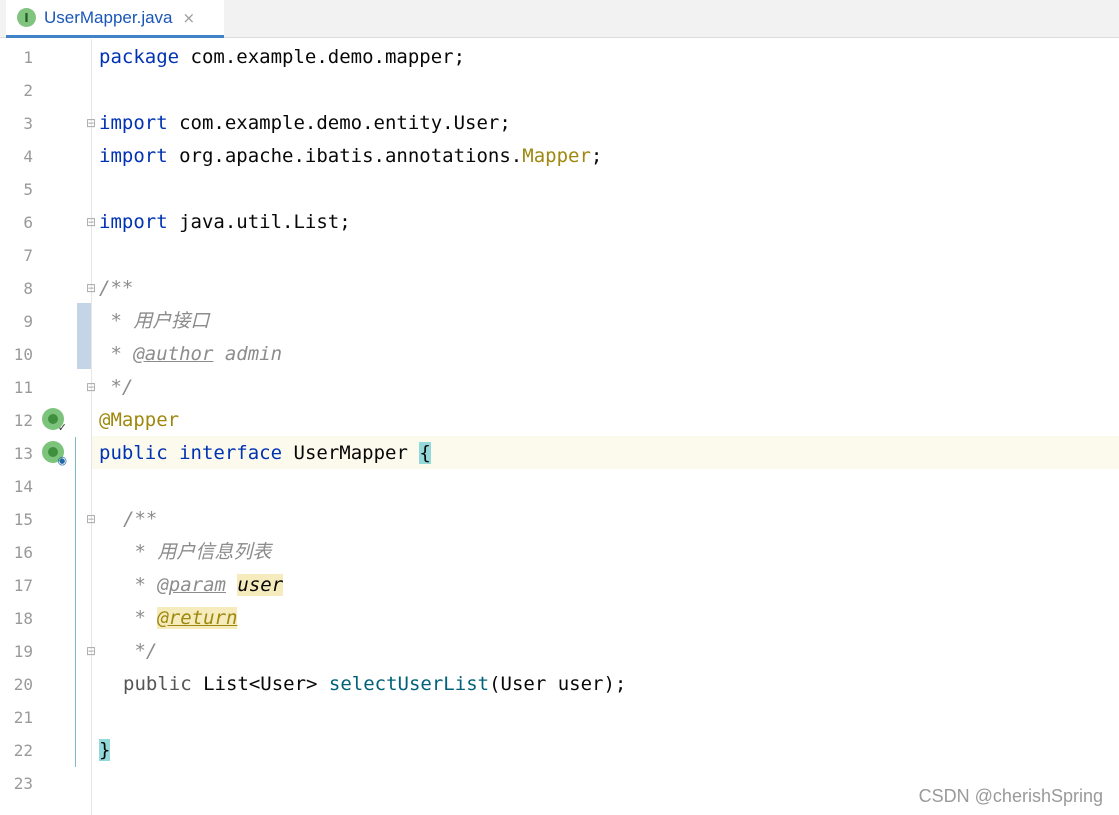 The width and height of the screenshot is (1119, 815). I want to click on param-highlight: user, so click(260, 585).